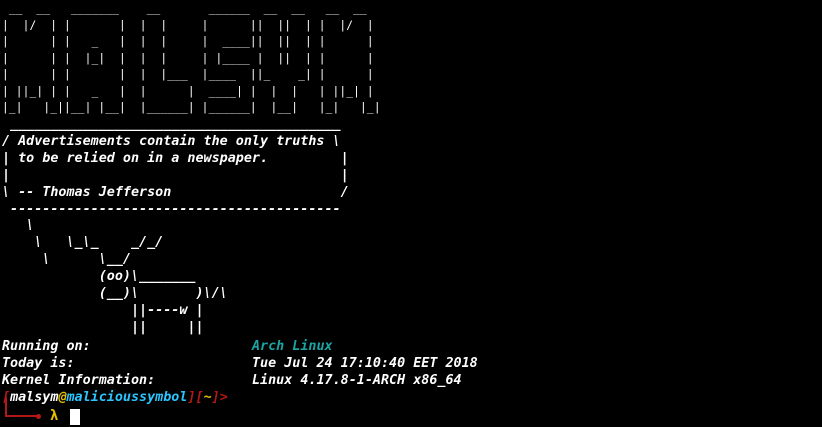 Image resolution: width=822 pixels, height=427 pixels. I want to click on info-label: Running on:, so click(46, 346).